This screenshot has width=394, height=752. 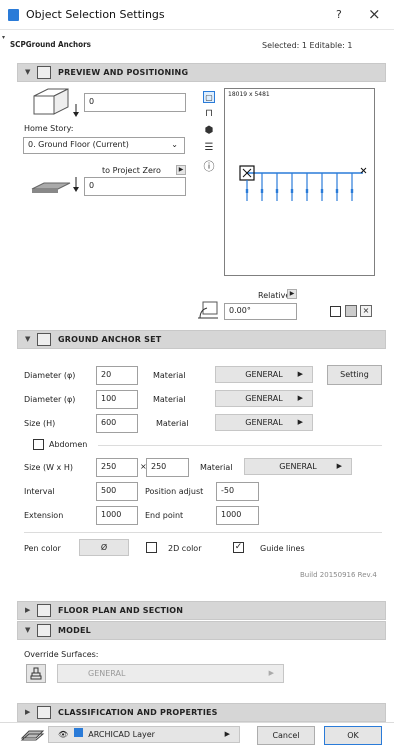 I want to click on divider, so click(x=203, y=532).